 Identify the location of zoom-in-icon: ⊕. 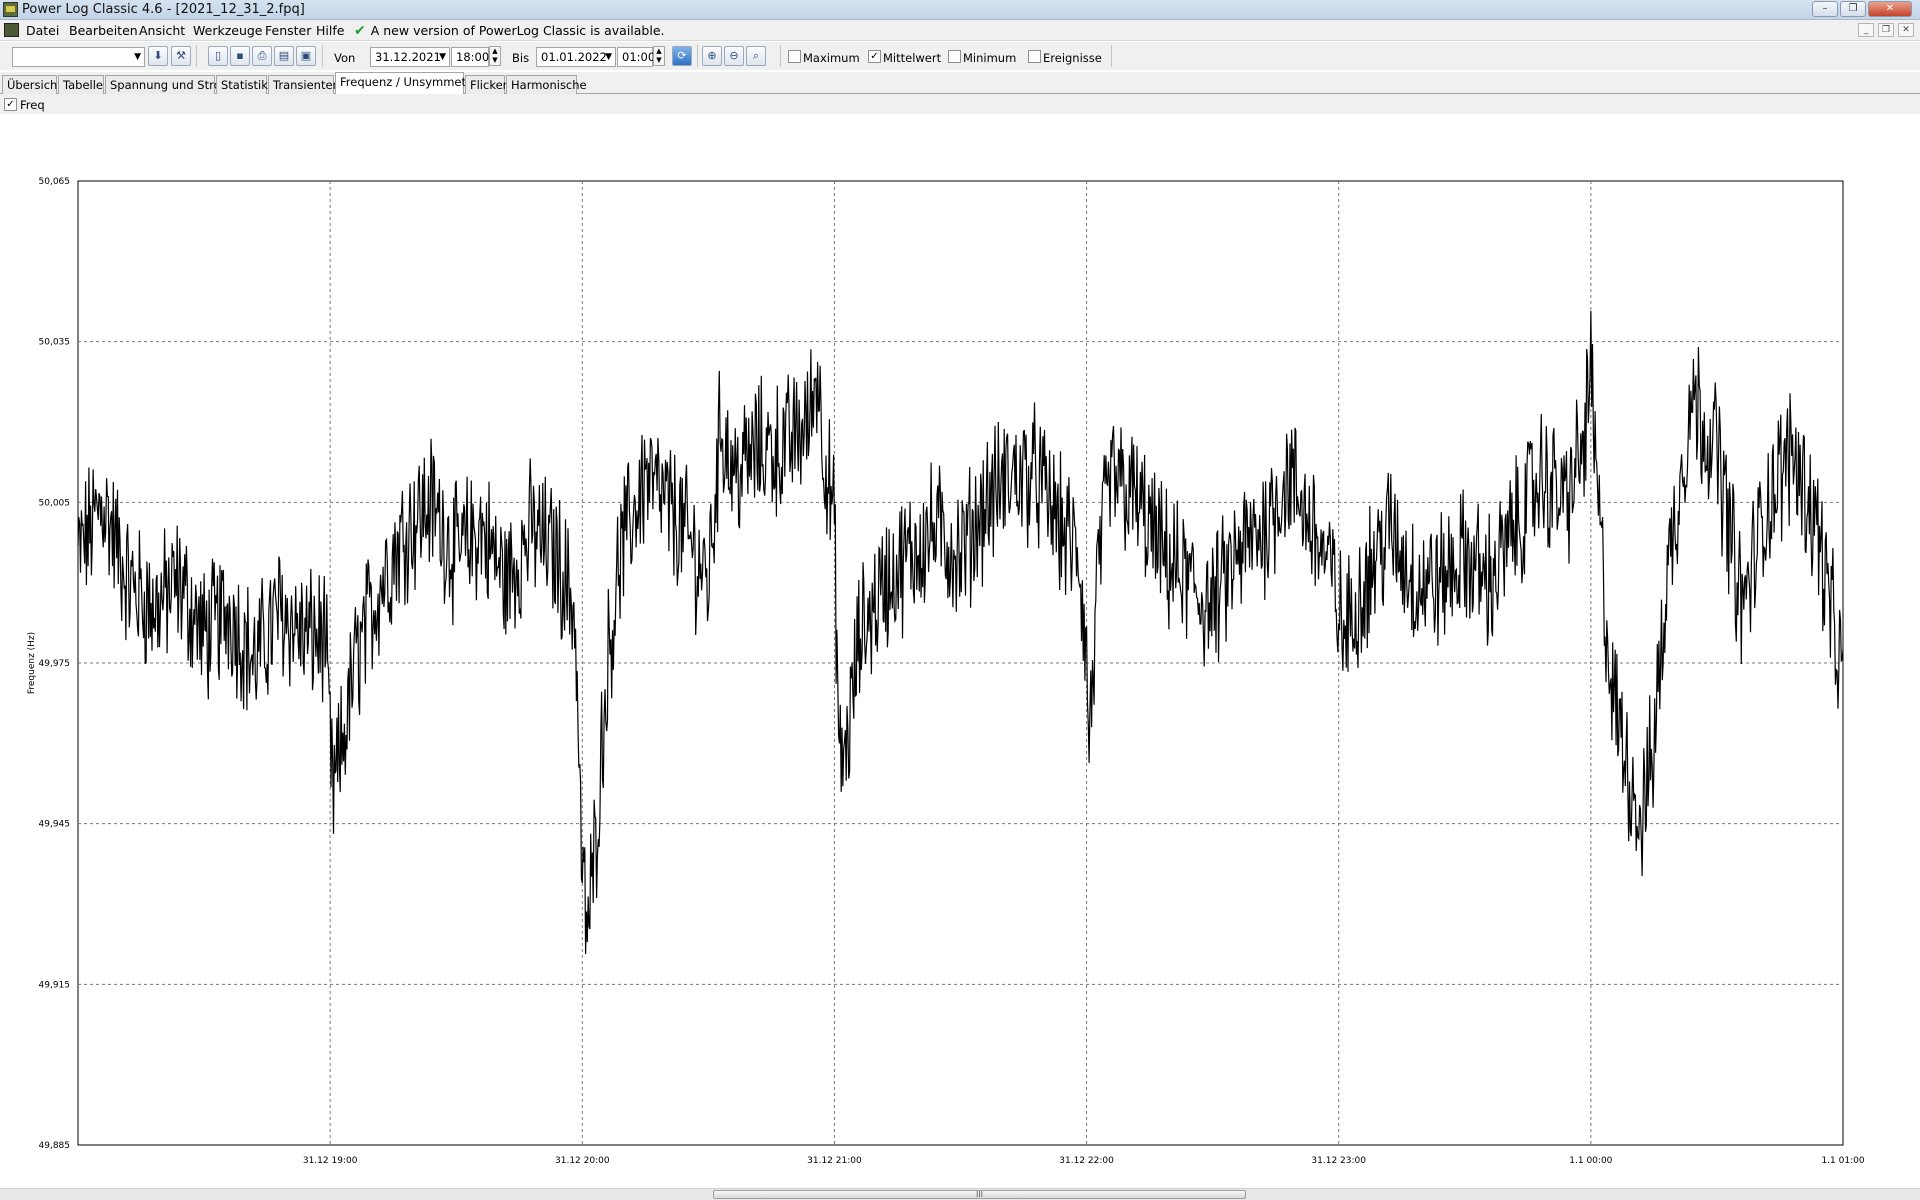
(712, 56).